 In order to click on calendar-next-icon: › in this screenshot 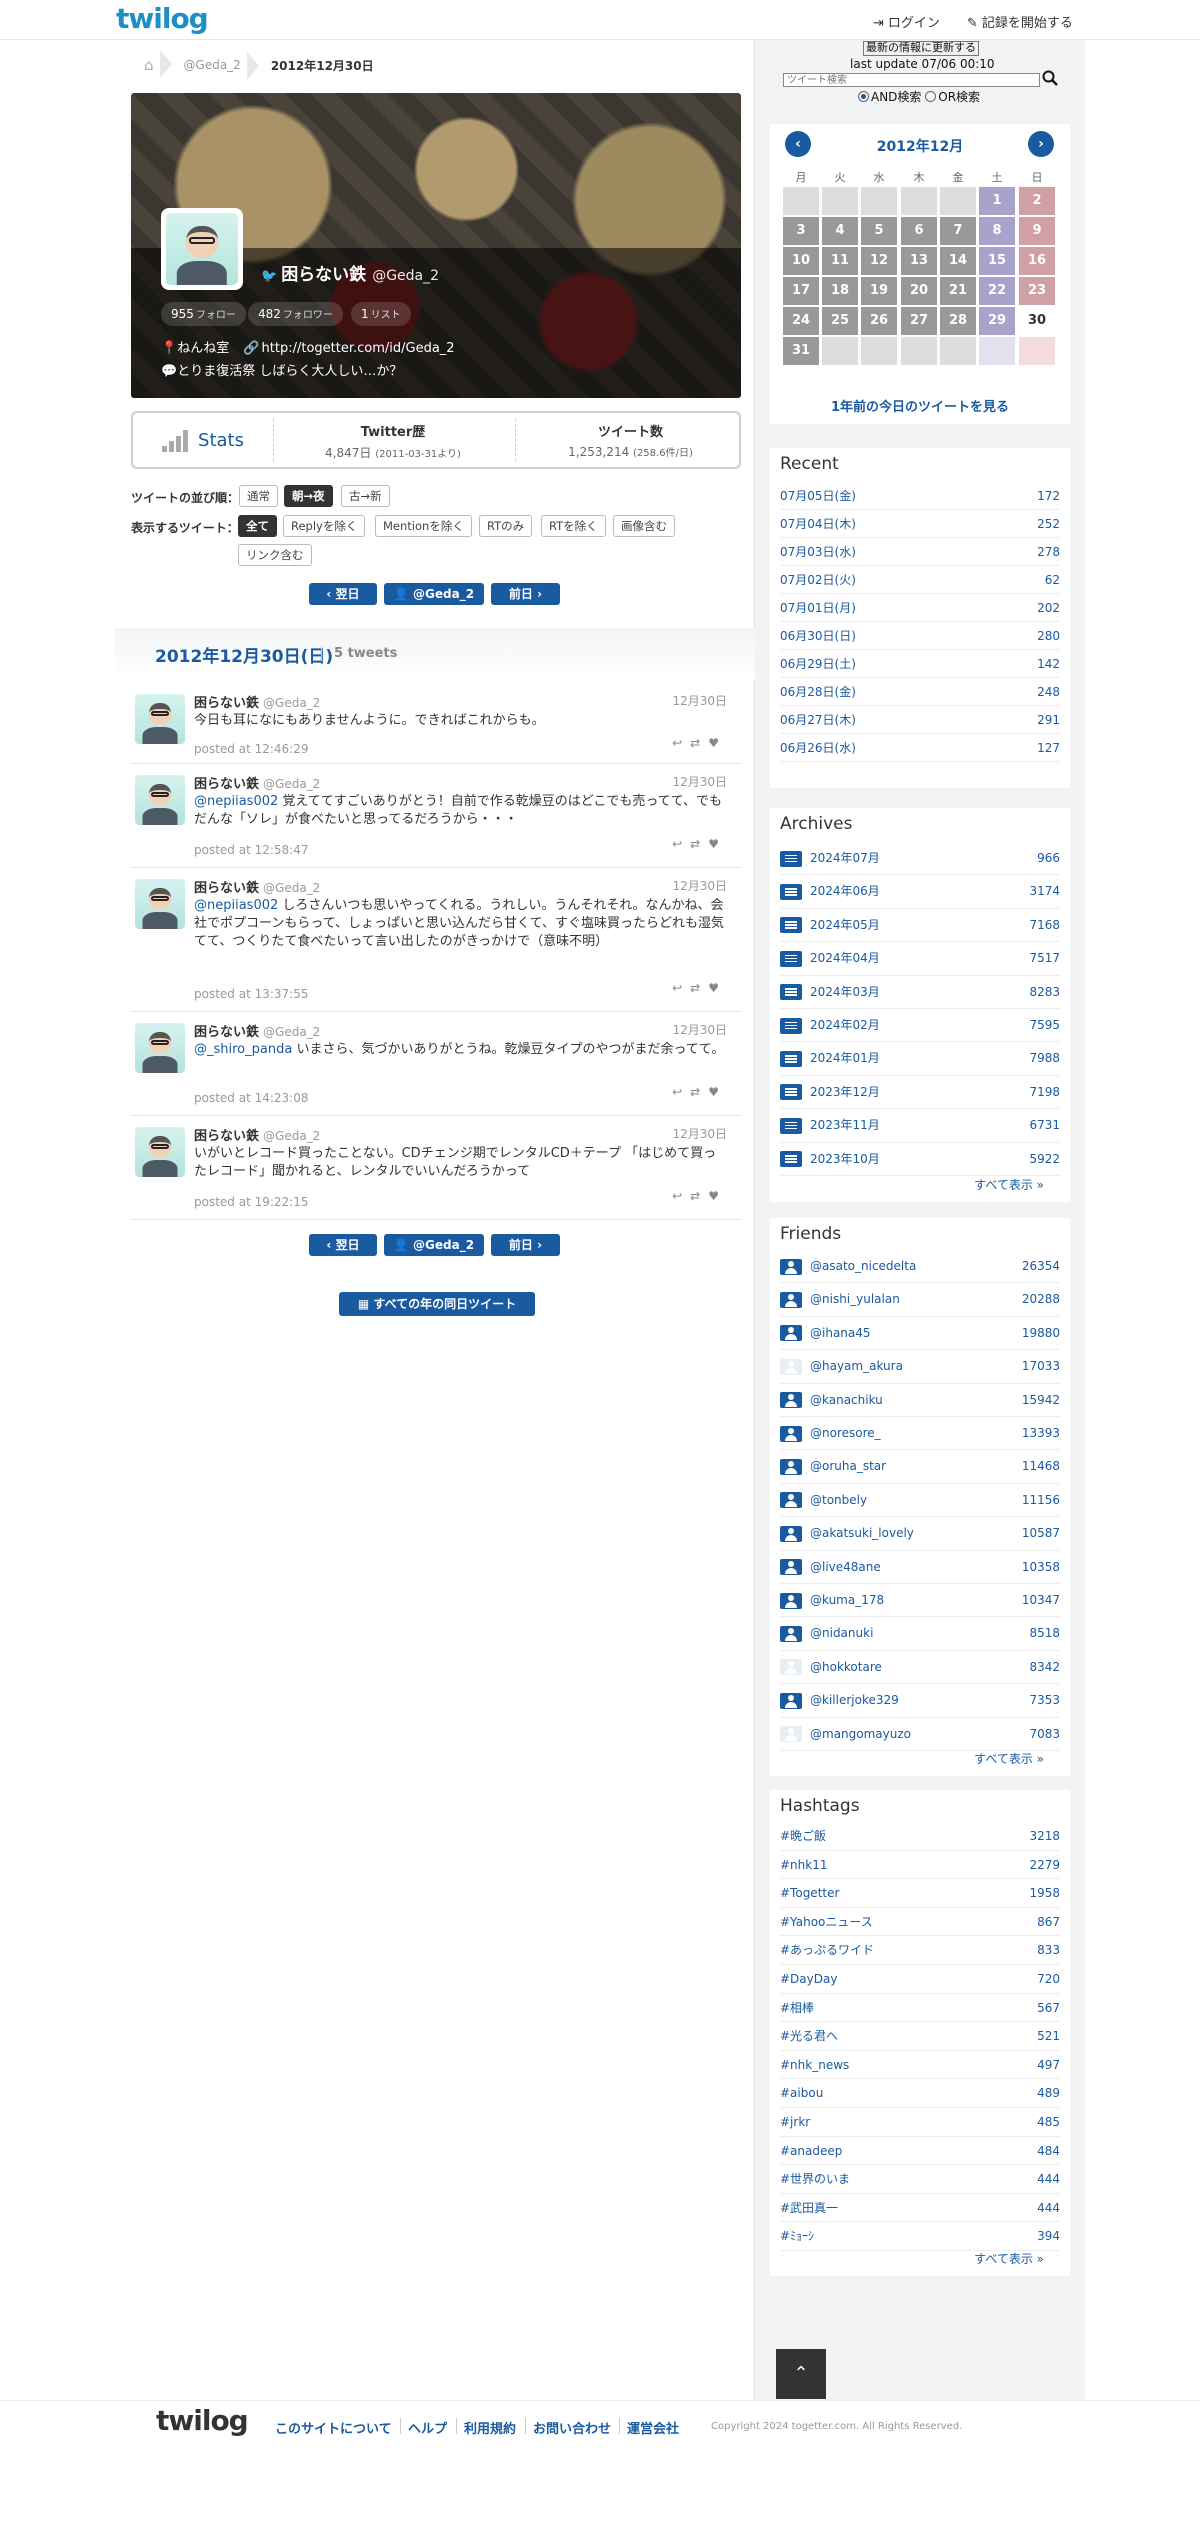, I will do `click(1041, 144)`.